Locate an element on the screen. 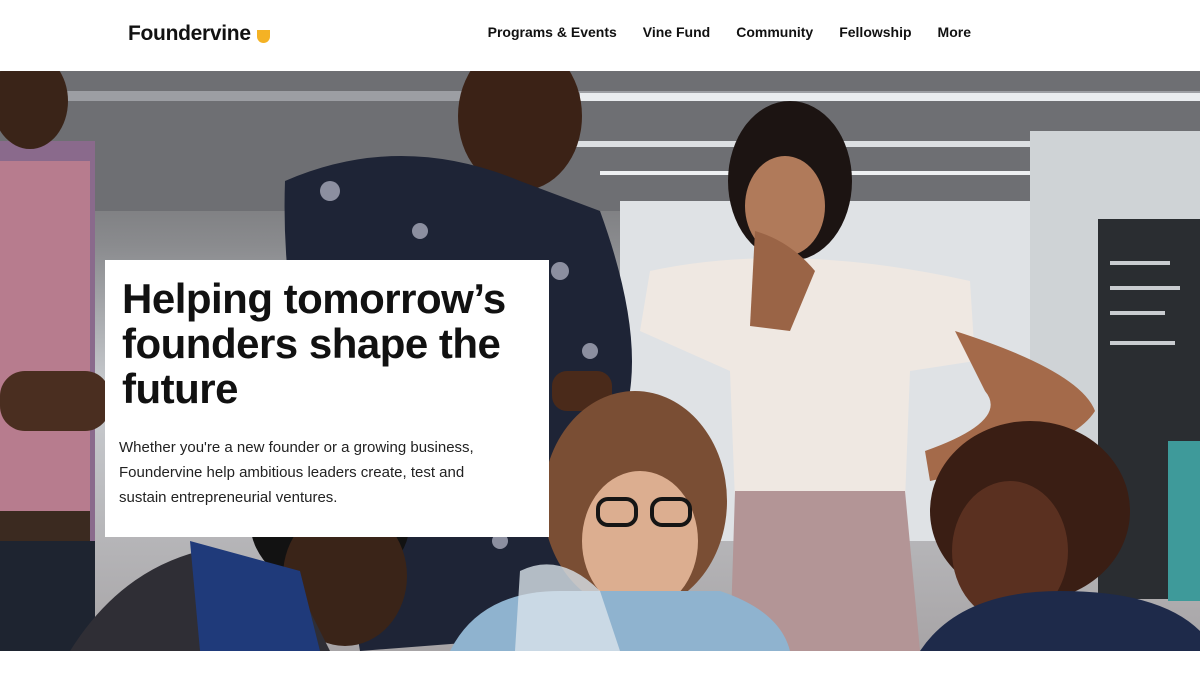 The height and width of the screenshot is (676, 1200). logo: Foundervine is located at coordinates (199, 34).